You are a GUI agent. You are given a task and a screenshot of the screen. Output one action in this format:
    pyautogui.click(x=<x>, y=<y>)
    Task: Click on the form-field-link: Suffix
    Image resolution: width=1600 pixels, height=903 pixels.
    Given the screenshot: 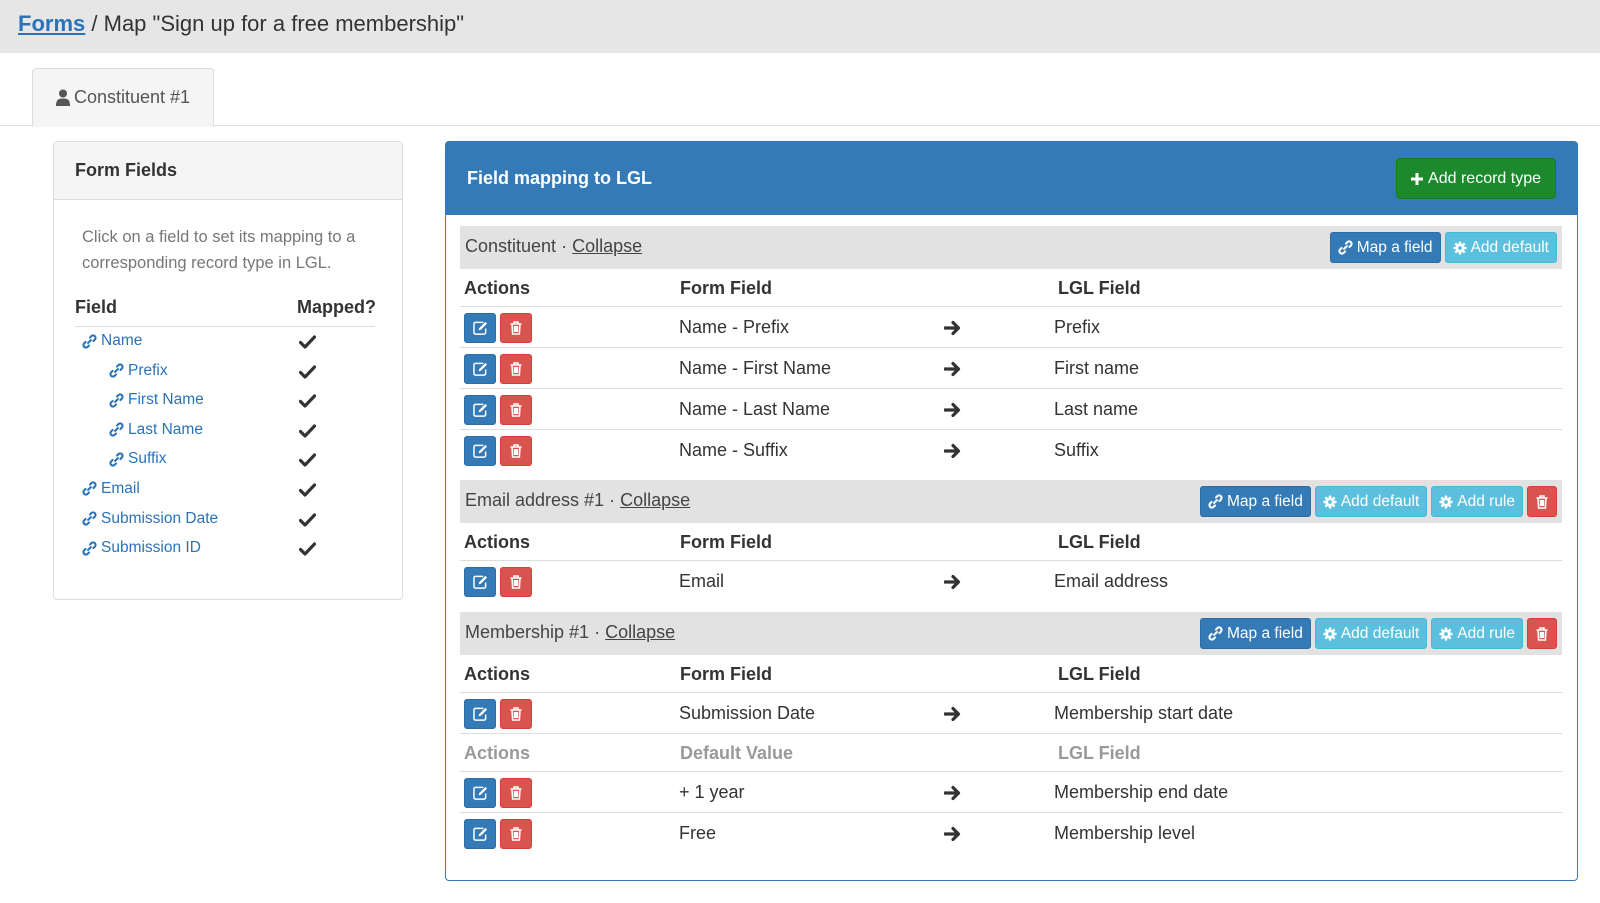 What is the action you would take?
    pyautogui.click(x=138, y=459)
    